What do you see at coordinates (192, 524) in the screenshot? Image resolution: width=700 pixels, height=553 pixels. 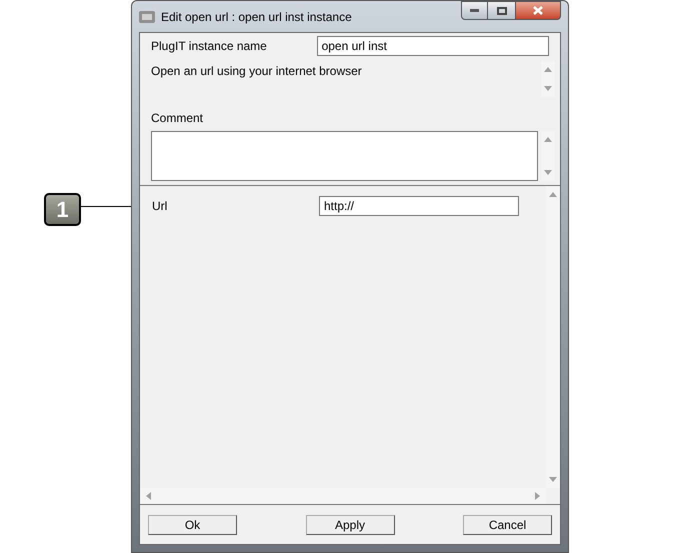 I see `dialog-button: Ok` at bounding box center [192, 524].